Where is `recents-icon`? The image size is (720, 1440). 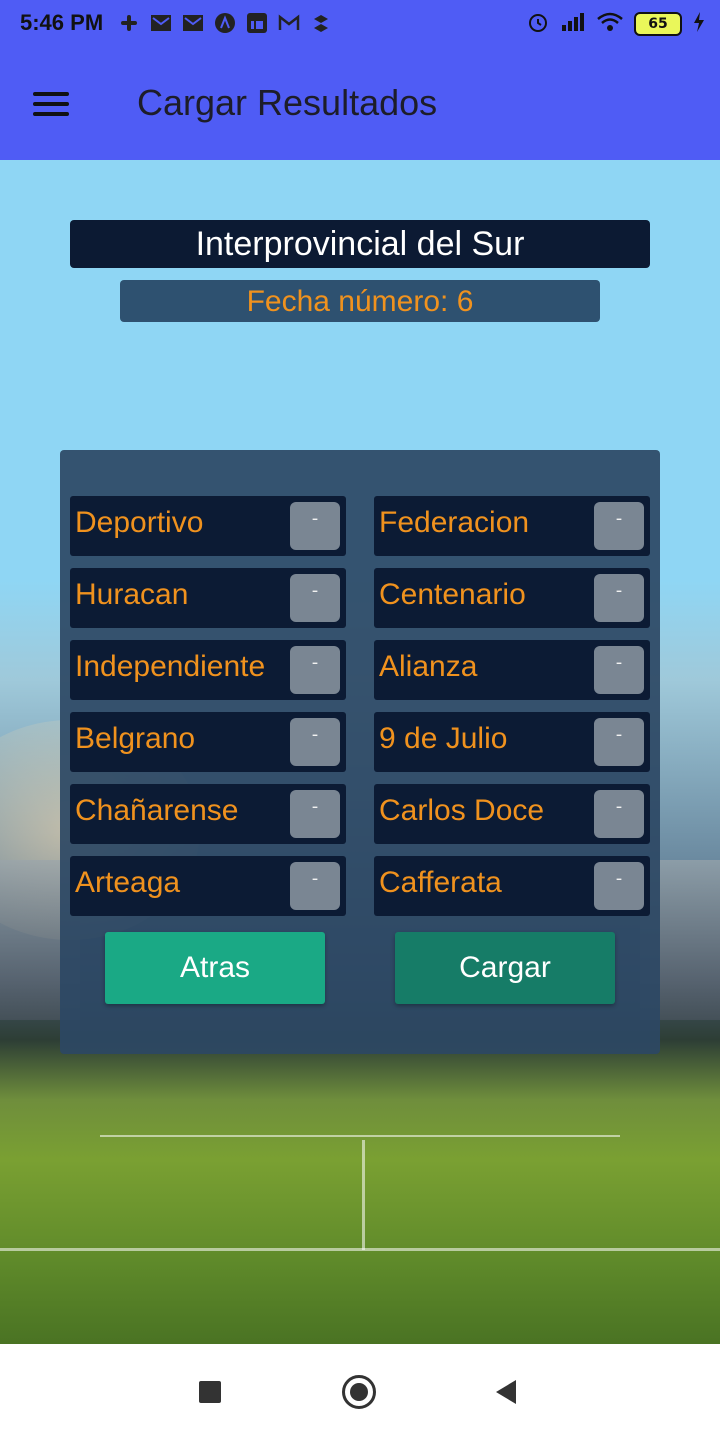
recents-icon is located at coordinates (210, 1392).